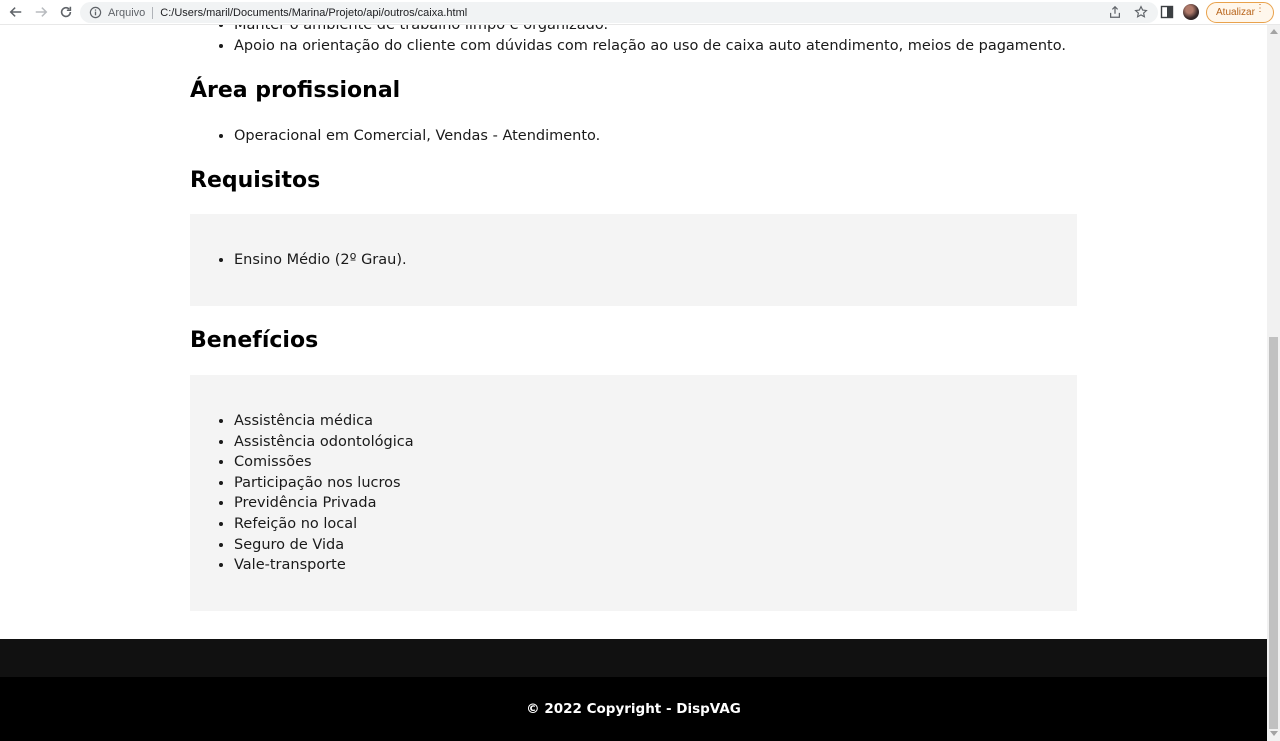 The height and width of the screenshot is (741, 1280). I want to click on section-title-requisitos: Requisitos, so click(255, 180).